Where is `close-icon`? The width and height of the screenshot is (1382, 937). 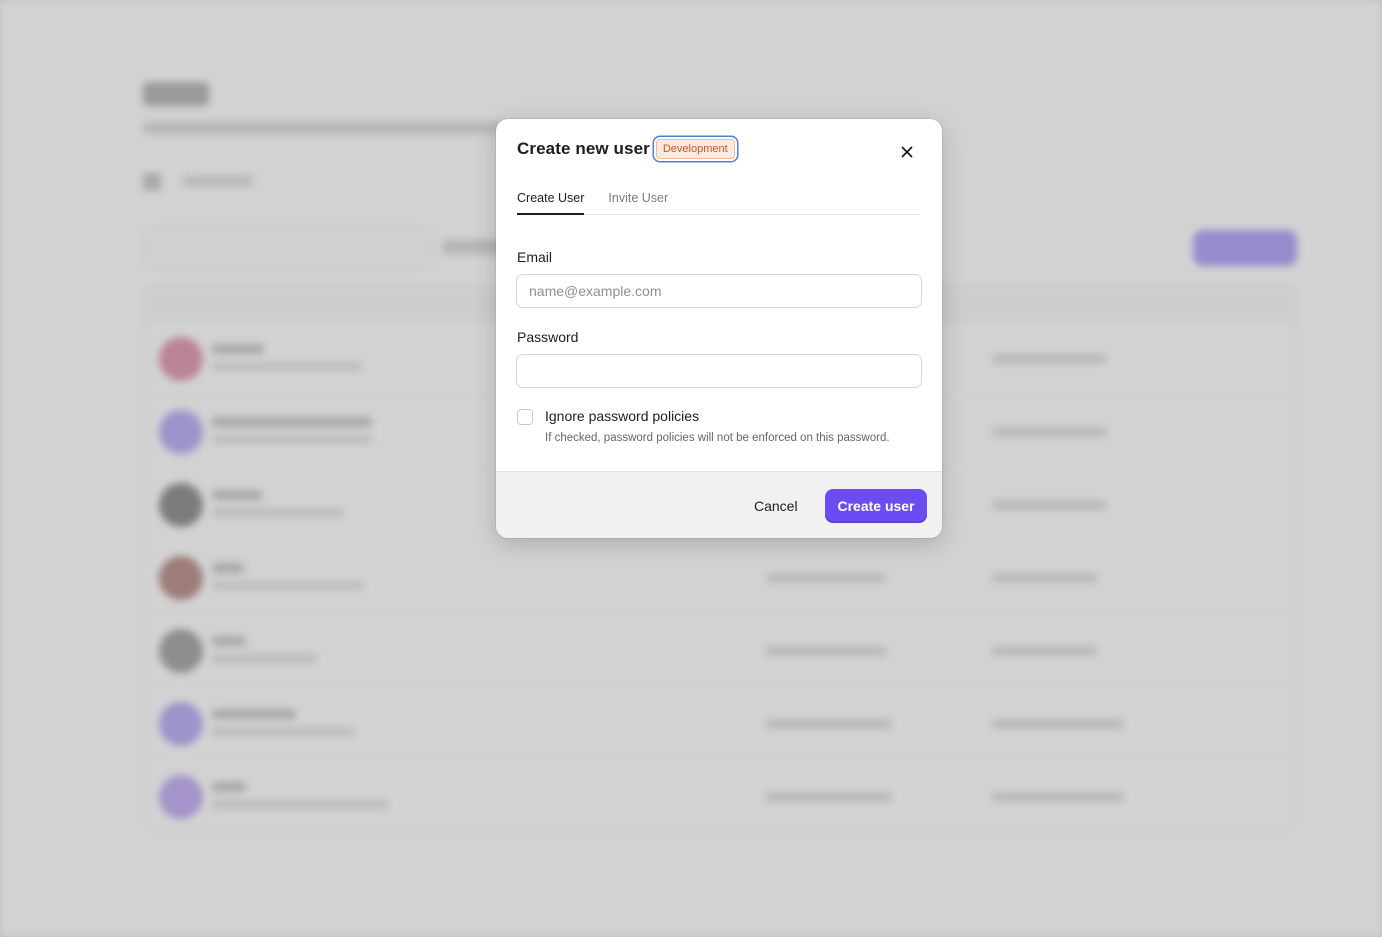 close-icon is located at coordinates (907, 152).